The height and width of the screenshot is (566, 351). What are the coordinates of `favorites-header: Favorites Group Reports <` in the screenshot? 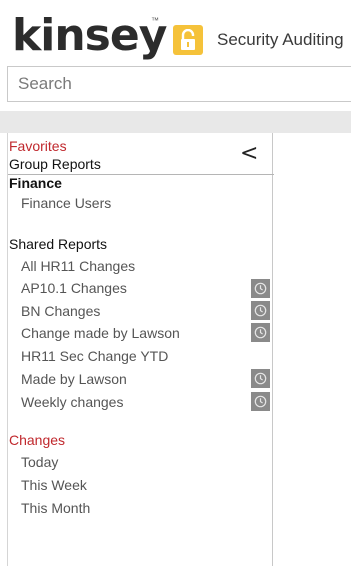 It's located at (141, 155).